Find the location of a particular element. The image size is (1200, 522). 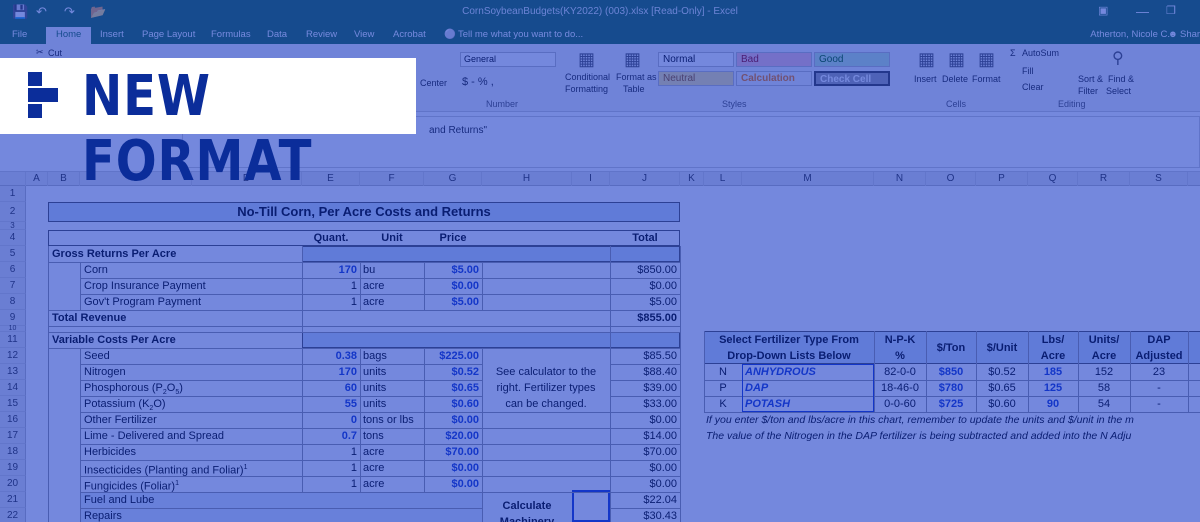

item-quant: 60 is located at coordinates (329, 388).